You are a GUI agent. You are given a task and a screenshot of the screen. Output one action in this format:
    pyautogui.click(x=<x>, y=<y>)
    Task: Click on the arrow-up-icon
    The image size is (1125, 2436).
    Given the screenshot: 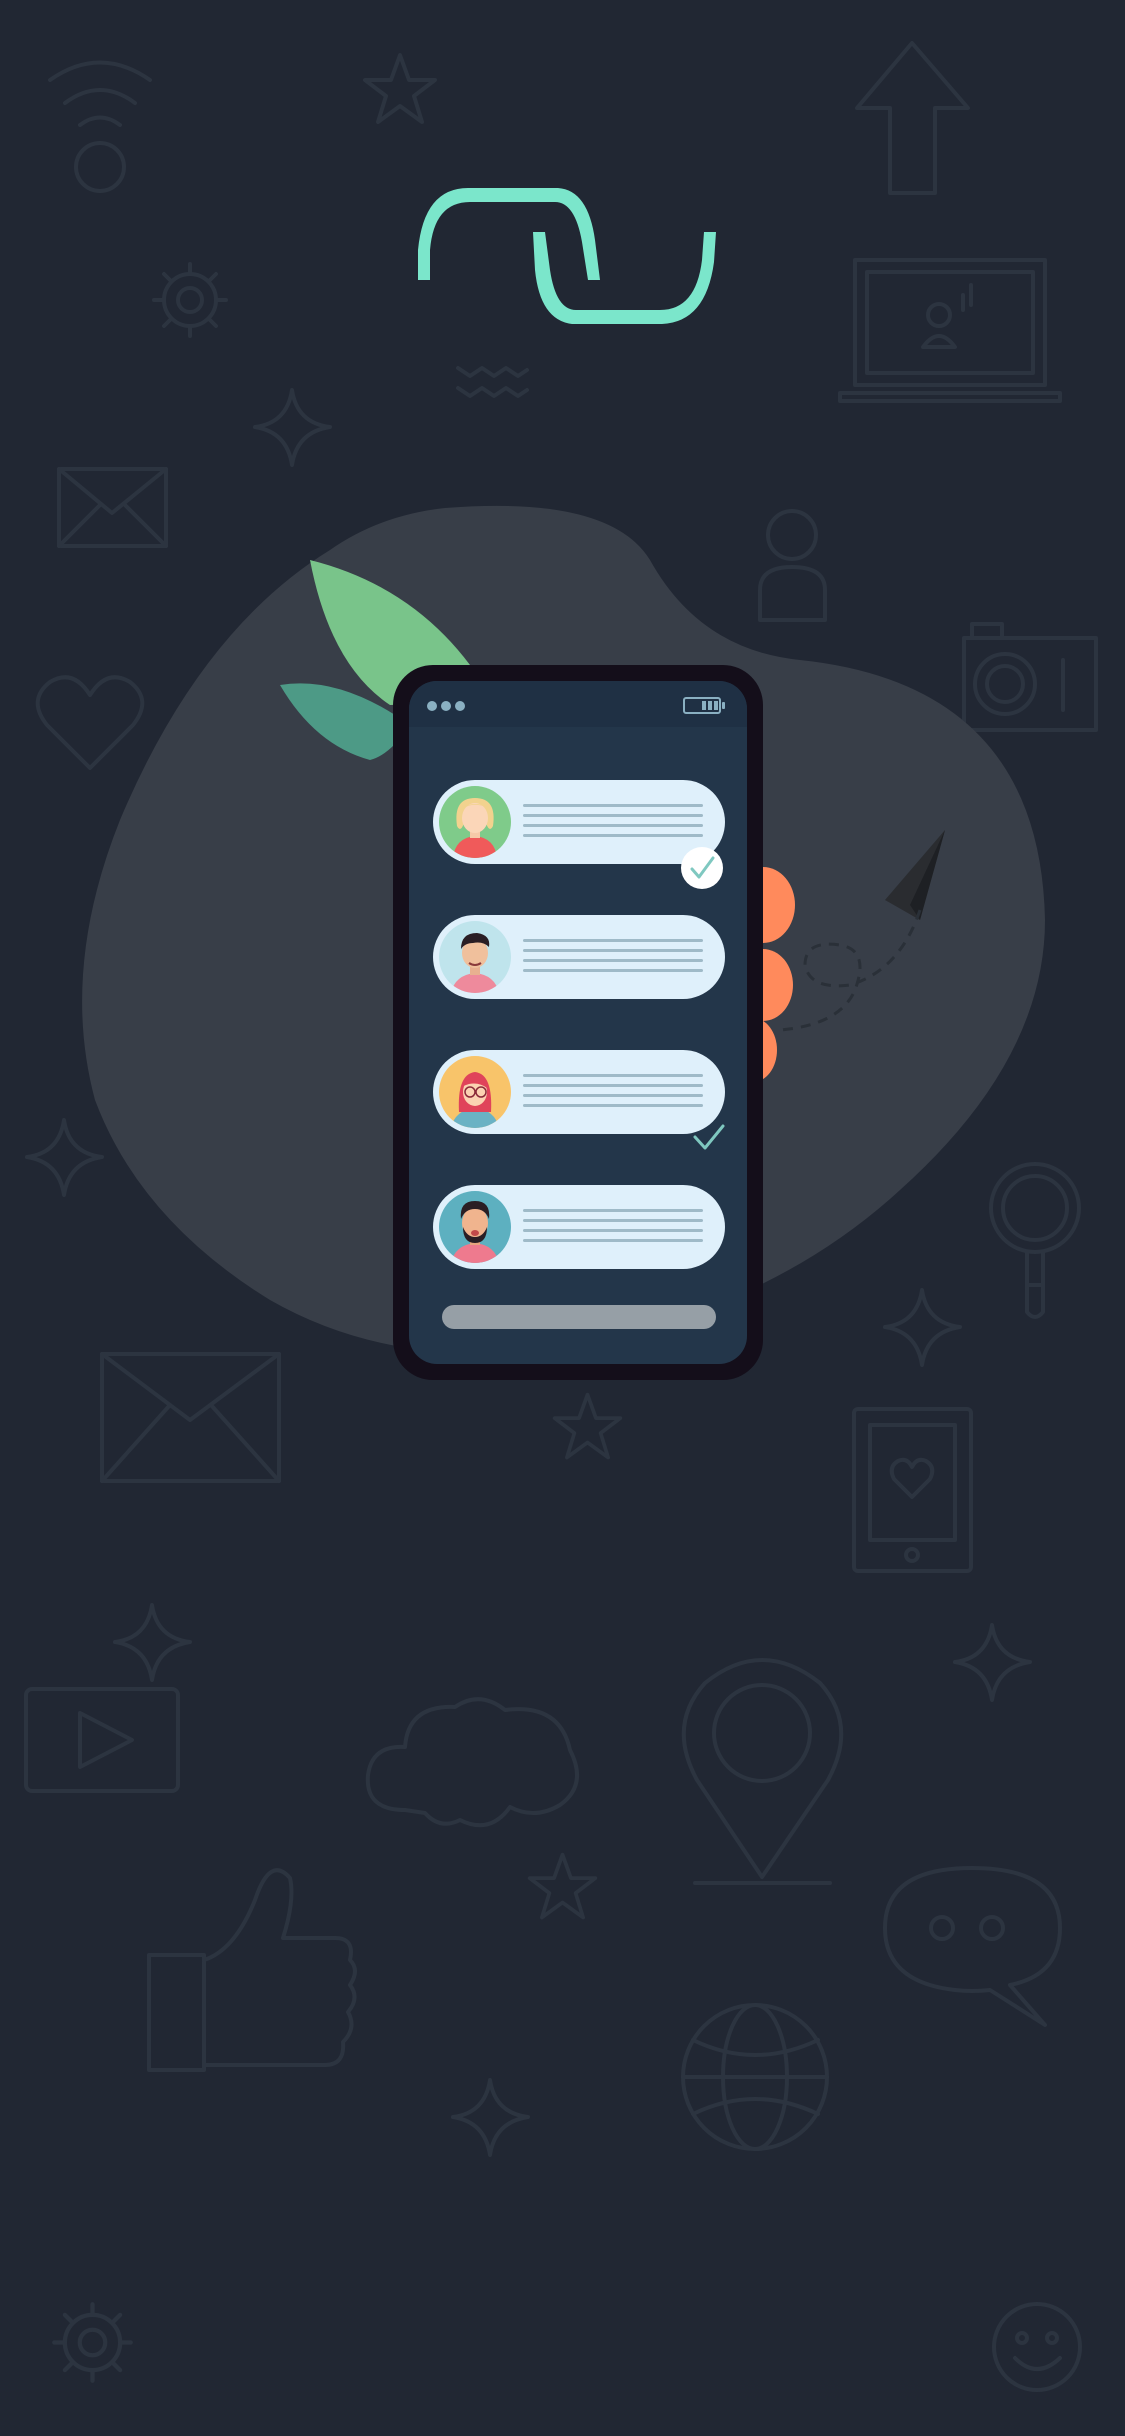 What is the action you would take?
    pyautogui.click(x=912, y=118)
    